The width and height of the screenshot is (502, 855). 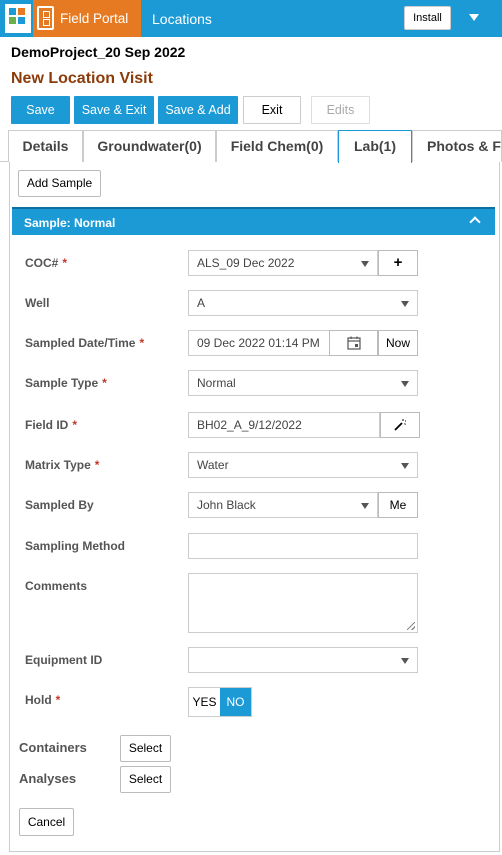 What do you see at coordinates (398, 263) in the screenshot?
I see `add-coc-button: +` at bounding box center [398, 263].